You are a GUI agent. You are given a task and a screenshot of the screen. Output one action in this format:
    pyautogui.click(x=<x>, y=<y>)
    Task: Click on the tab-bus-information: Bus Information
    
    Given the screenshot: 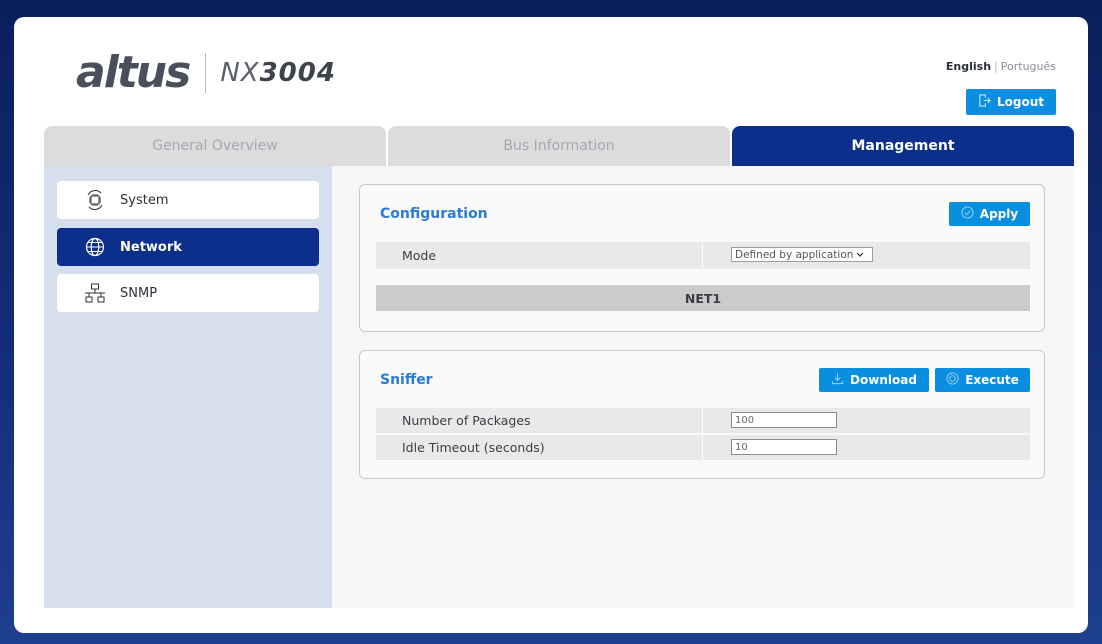 What is the action you would take?
    pyautogui.click(x=559, y=146)
    